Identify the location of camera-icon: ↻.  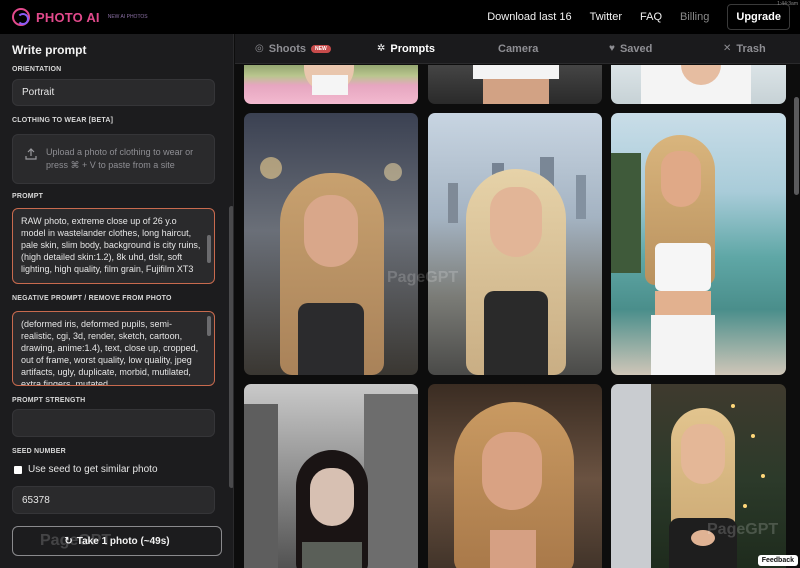
(68, 541).